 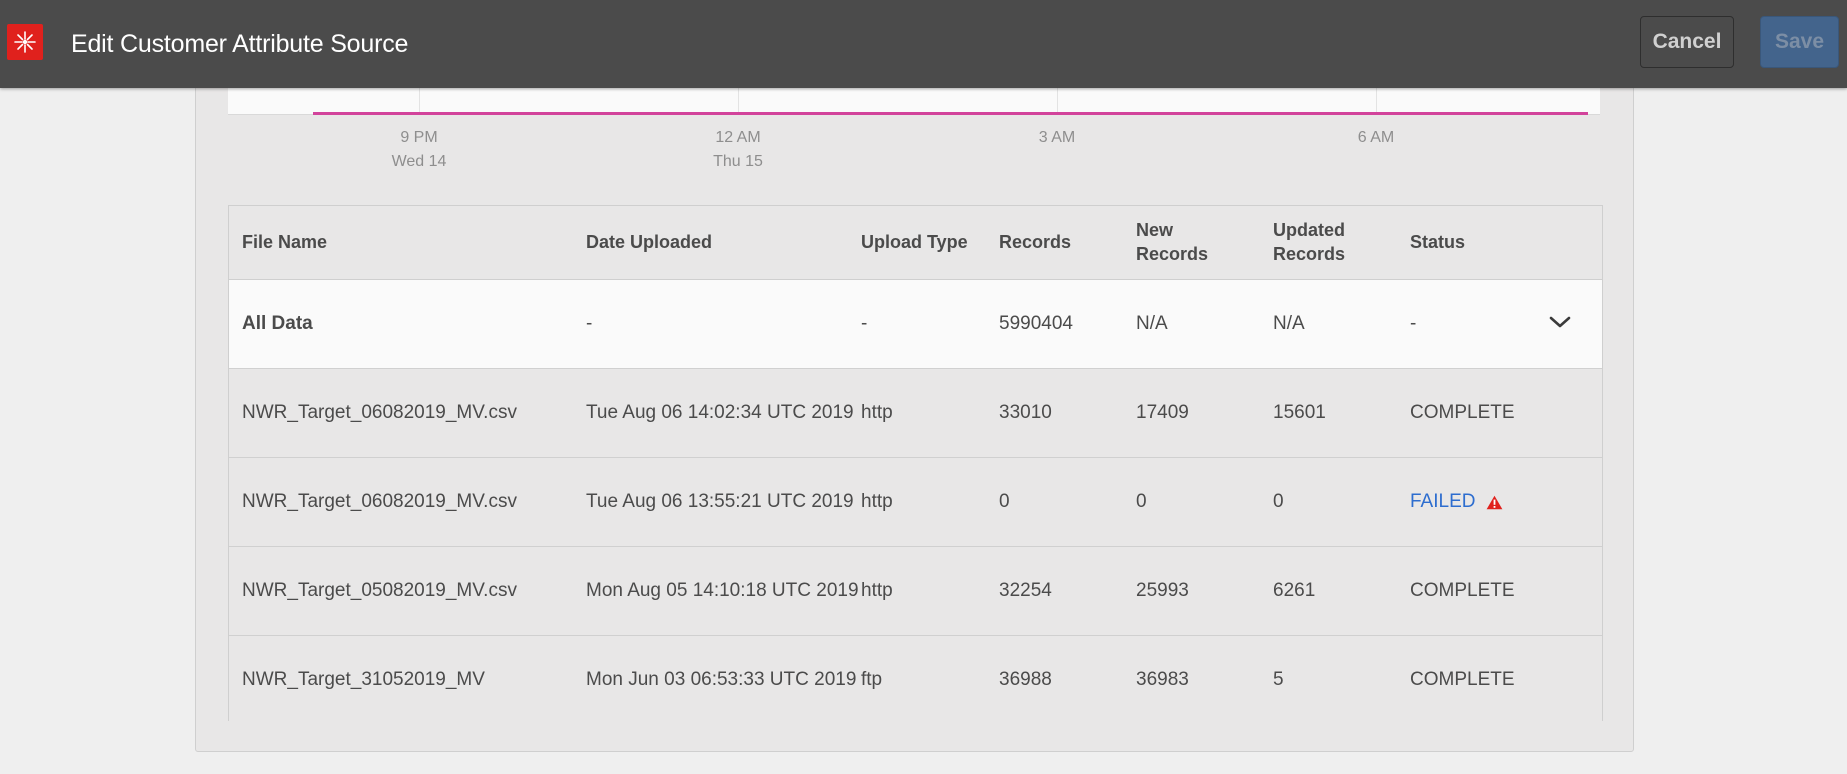 What do you see at coordinates (721, 679) in the screenshot?
I see `cell-date-uploaded: Mon Jun 03 06:53:33 UTC 2019` at bounding box center [721, 679].